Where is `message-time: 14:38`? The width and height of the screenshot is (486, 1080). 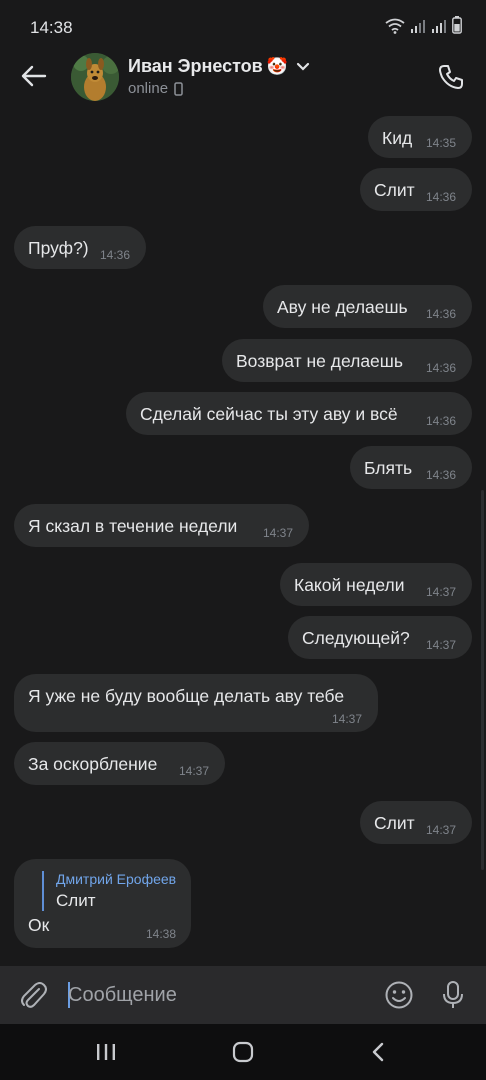
message-time: 14:38 is located at coordinates (161, 934).